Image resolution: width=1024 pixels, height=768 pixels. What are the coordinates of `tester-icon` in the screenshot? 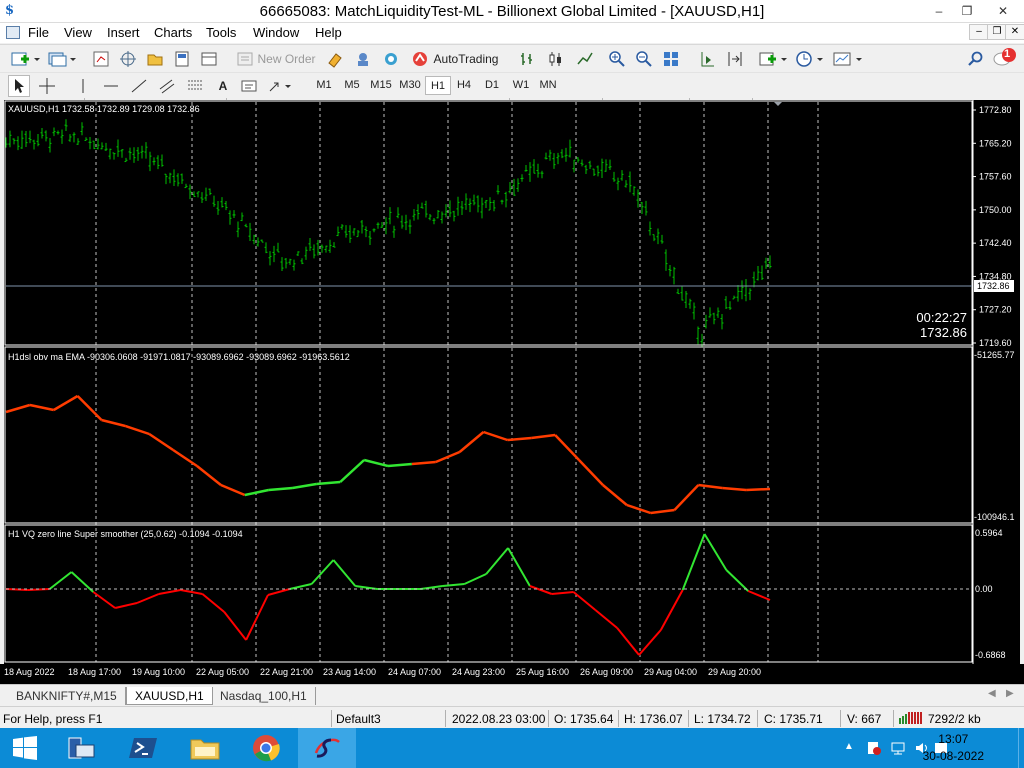 It's located at (209, 59).